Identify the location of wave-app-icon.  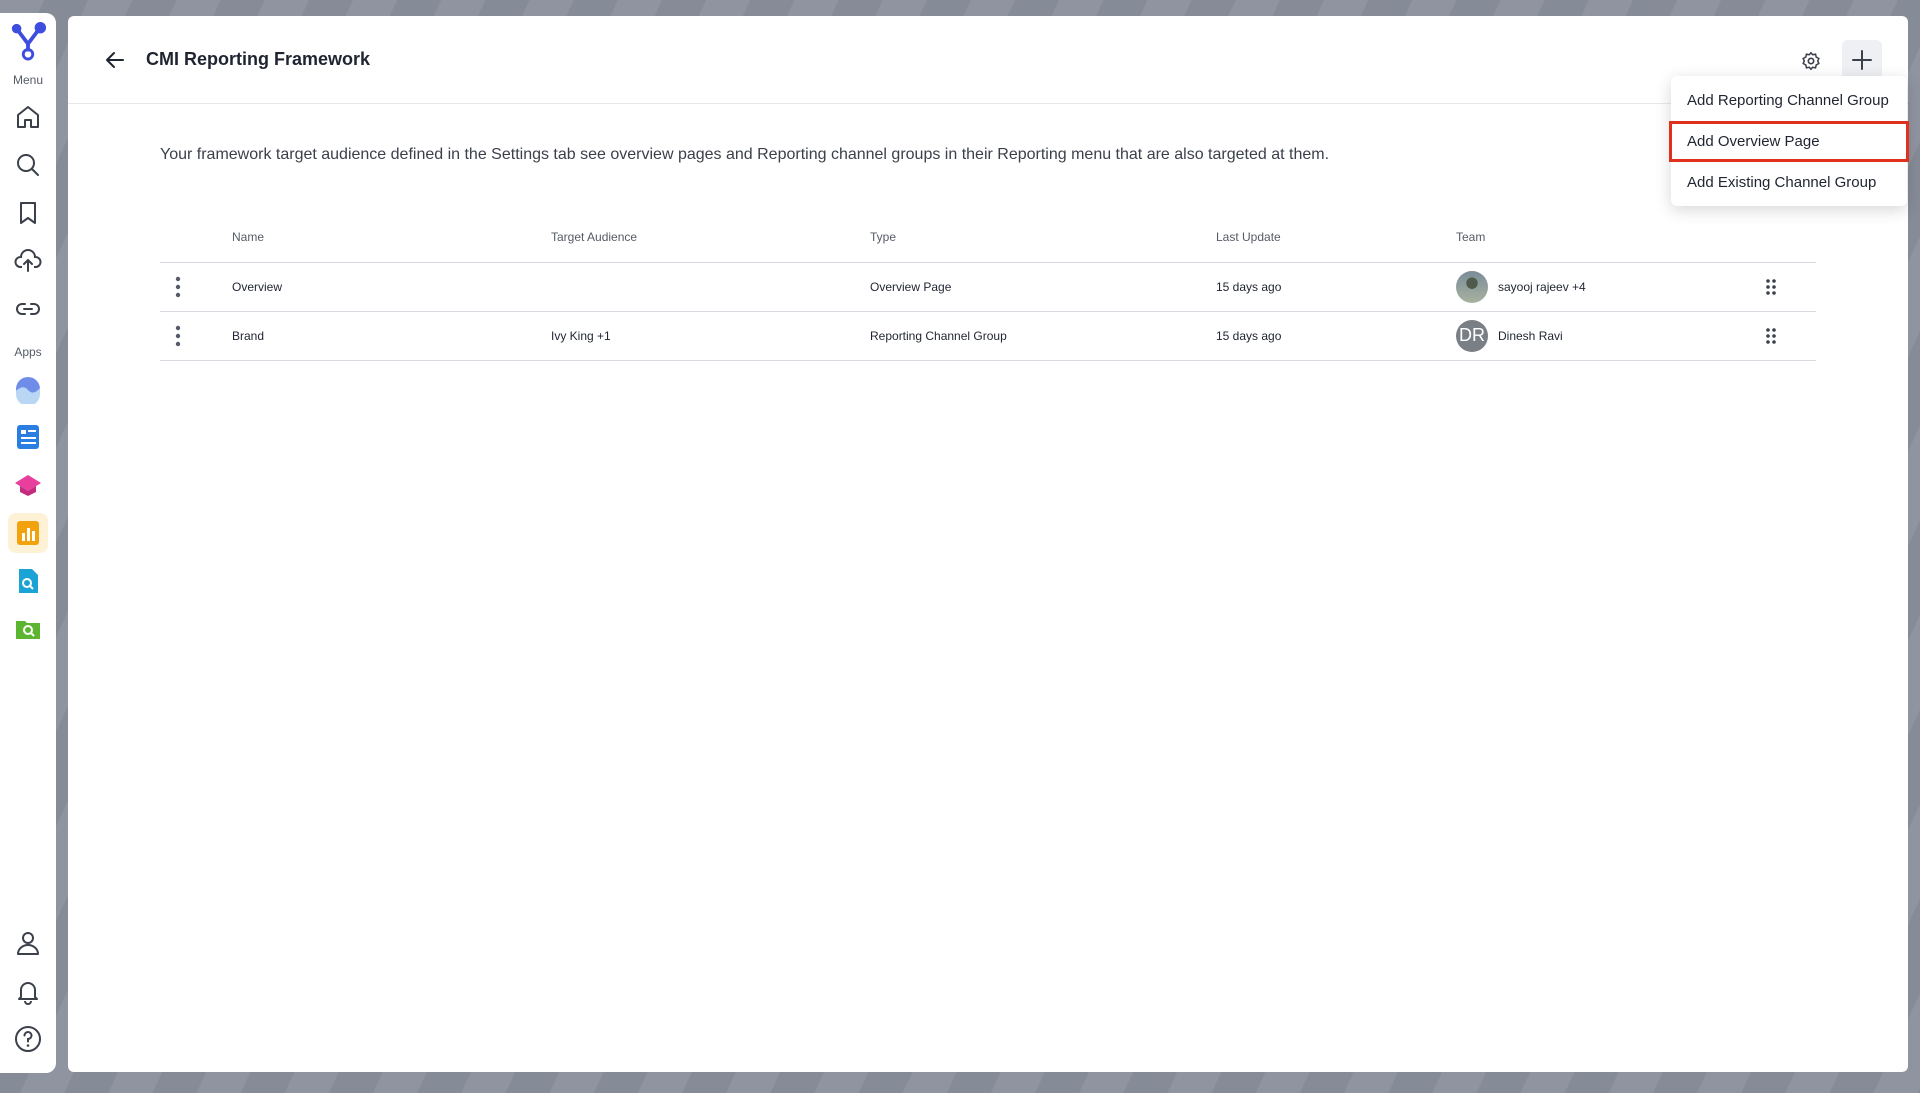
(28, 389).